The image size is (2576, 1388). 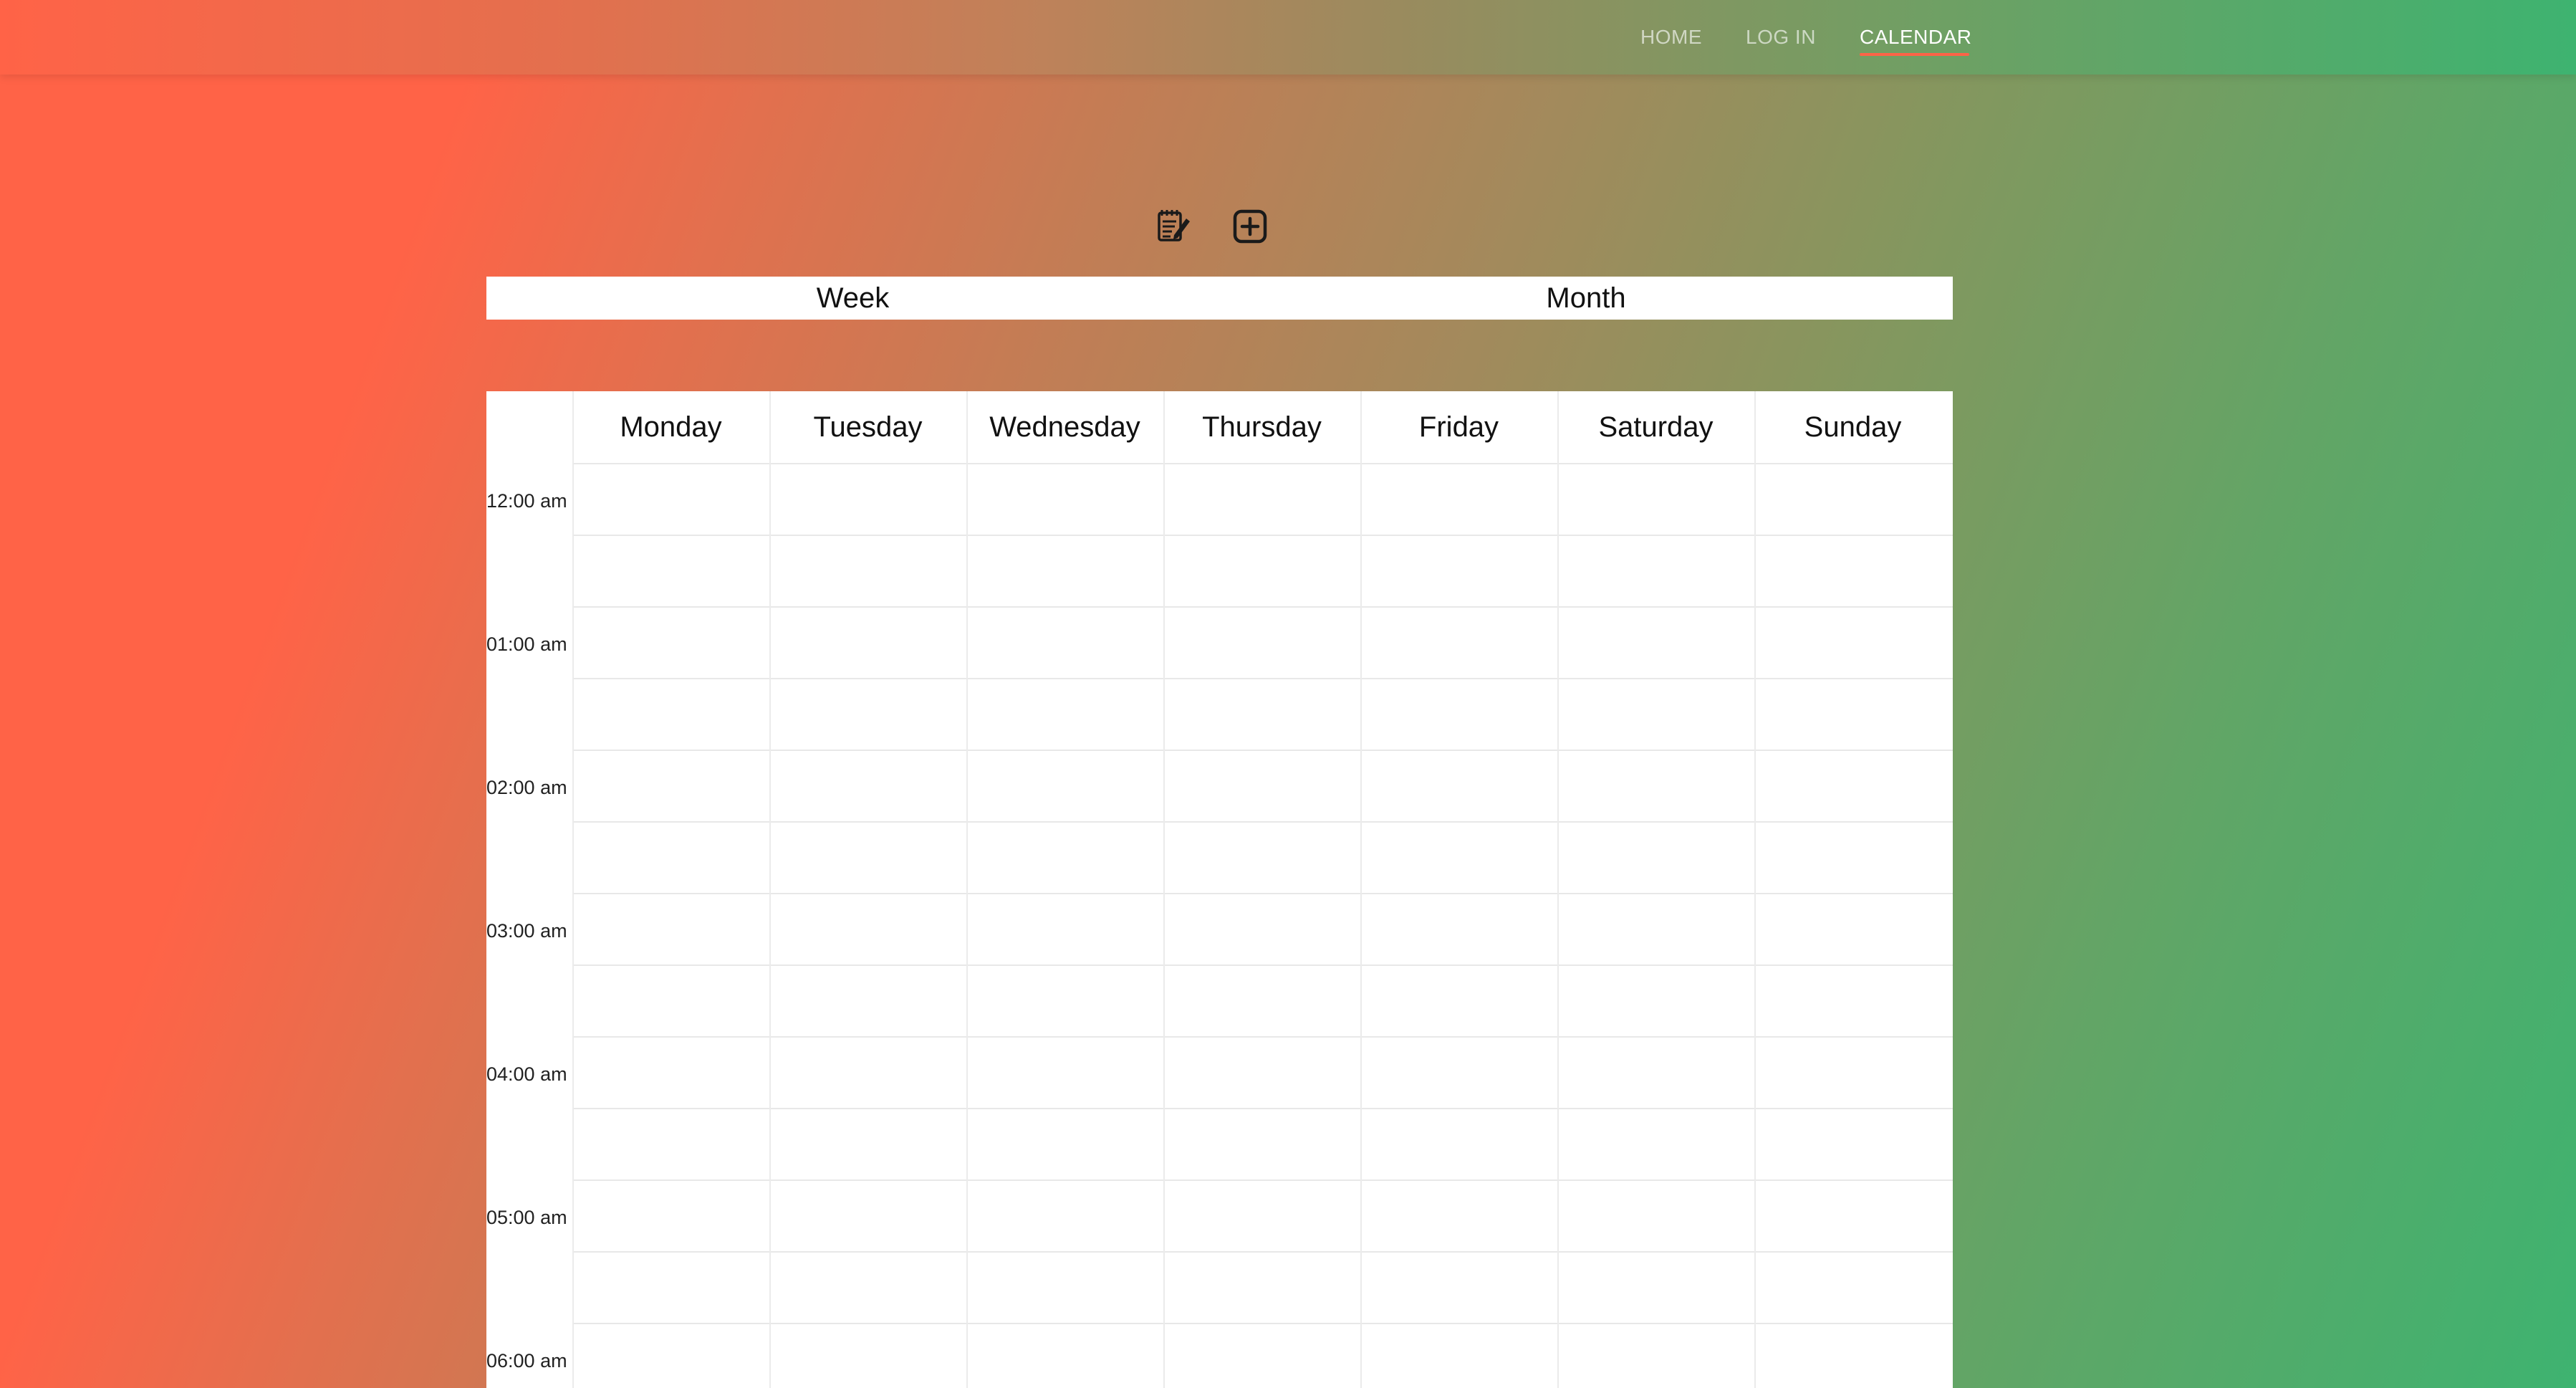 What do you see at coordinates (1250, 226) in the screenshot?
I see `add-square-icon` at bounding box center [1250, 226].